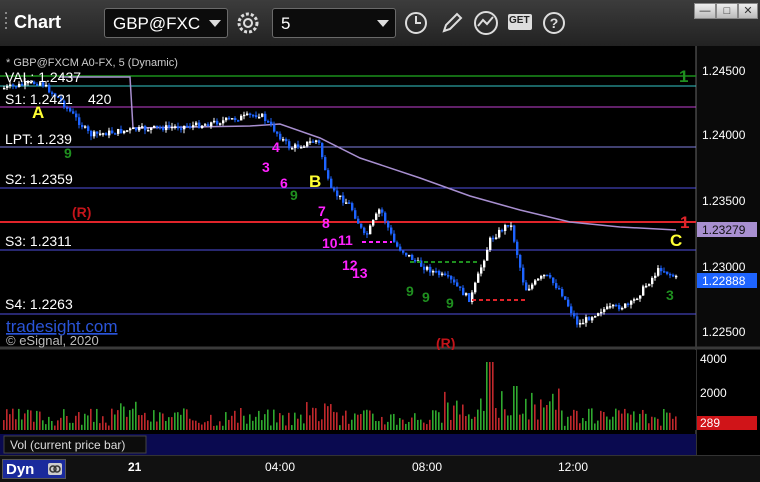 This screenshot has width=760, height=482. I want to click on close-icon: ✕, so click(748, 11).